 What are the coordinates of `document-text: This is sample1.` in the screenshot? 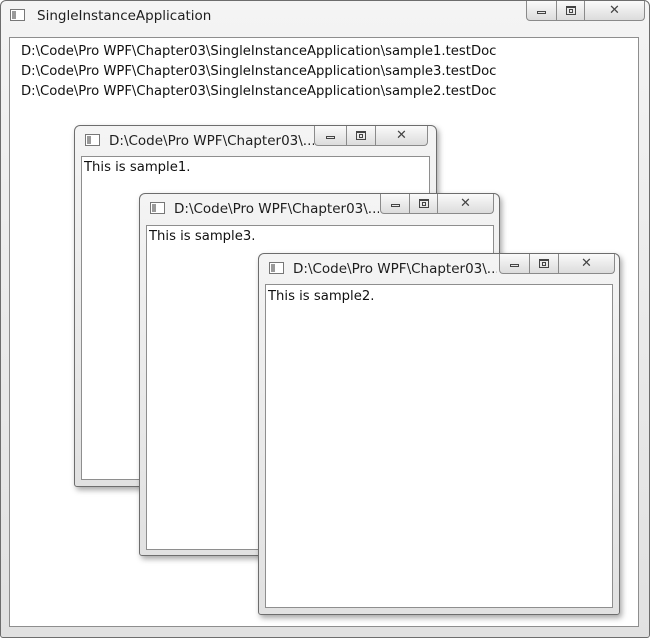 It's located at (137, 167).